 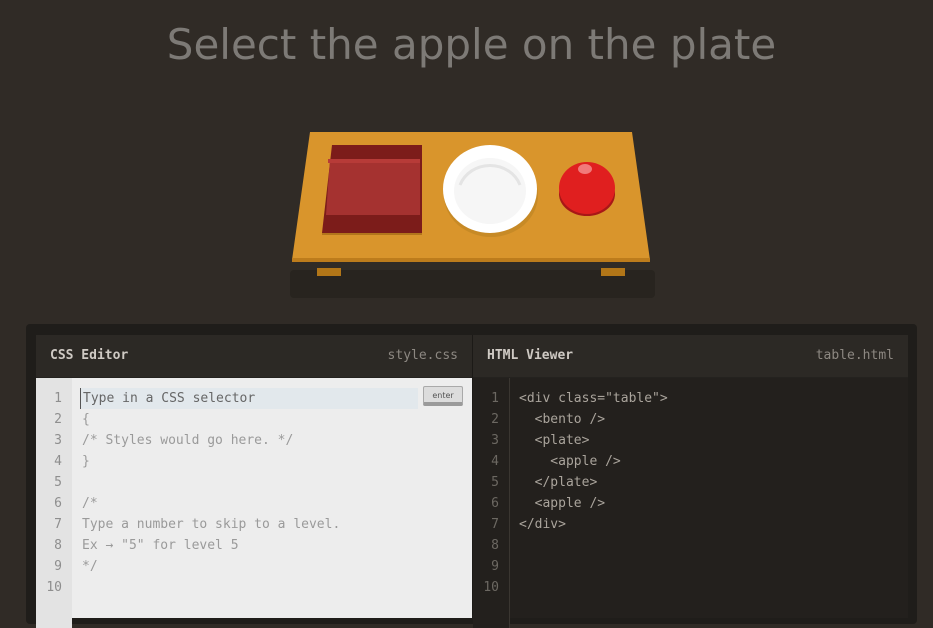 I want to click on code-line: /* Styles would go here. */, so click(x=188, y=440).